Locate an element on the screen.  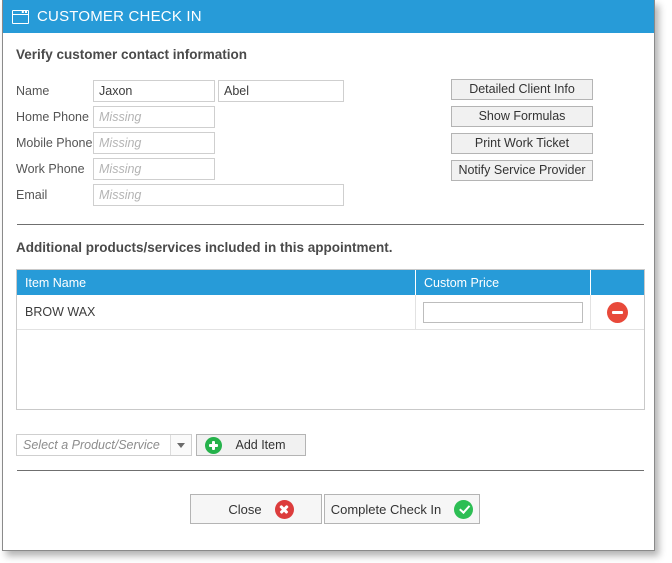
complete-check-in-button: Complete Check In is located at coordinates (402, 509).